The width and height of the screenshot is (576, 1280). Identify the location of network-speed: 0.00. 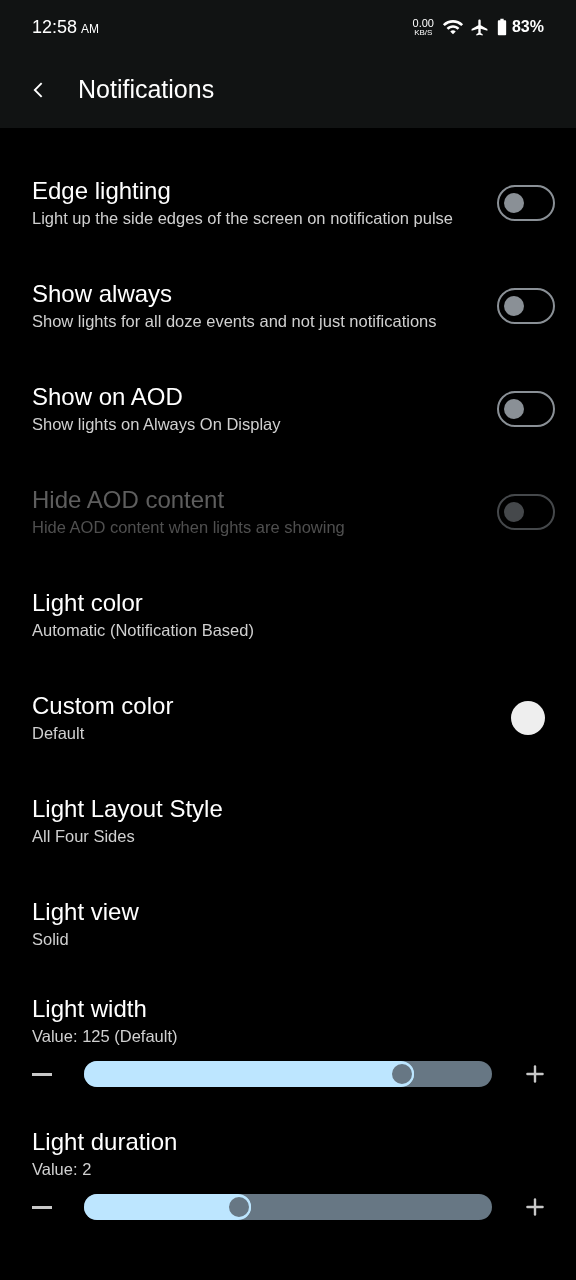
(423, 23).